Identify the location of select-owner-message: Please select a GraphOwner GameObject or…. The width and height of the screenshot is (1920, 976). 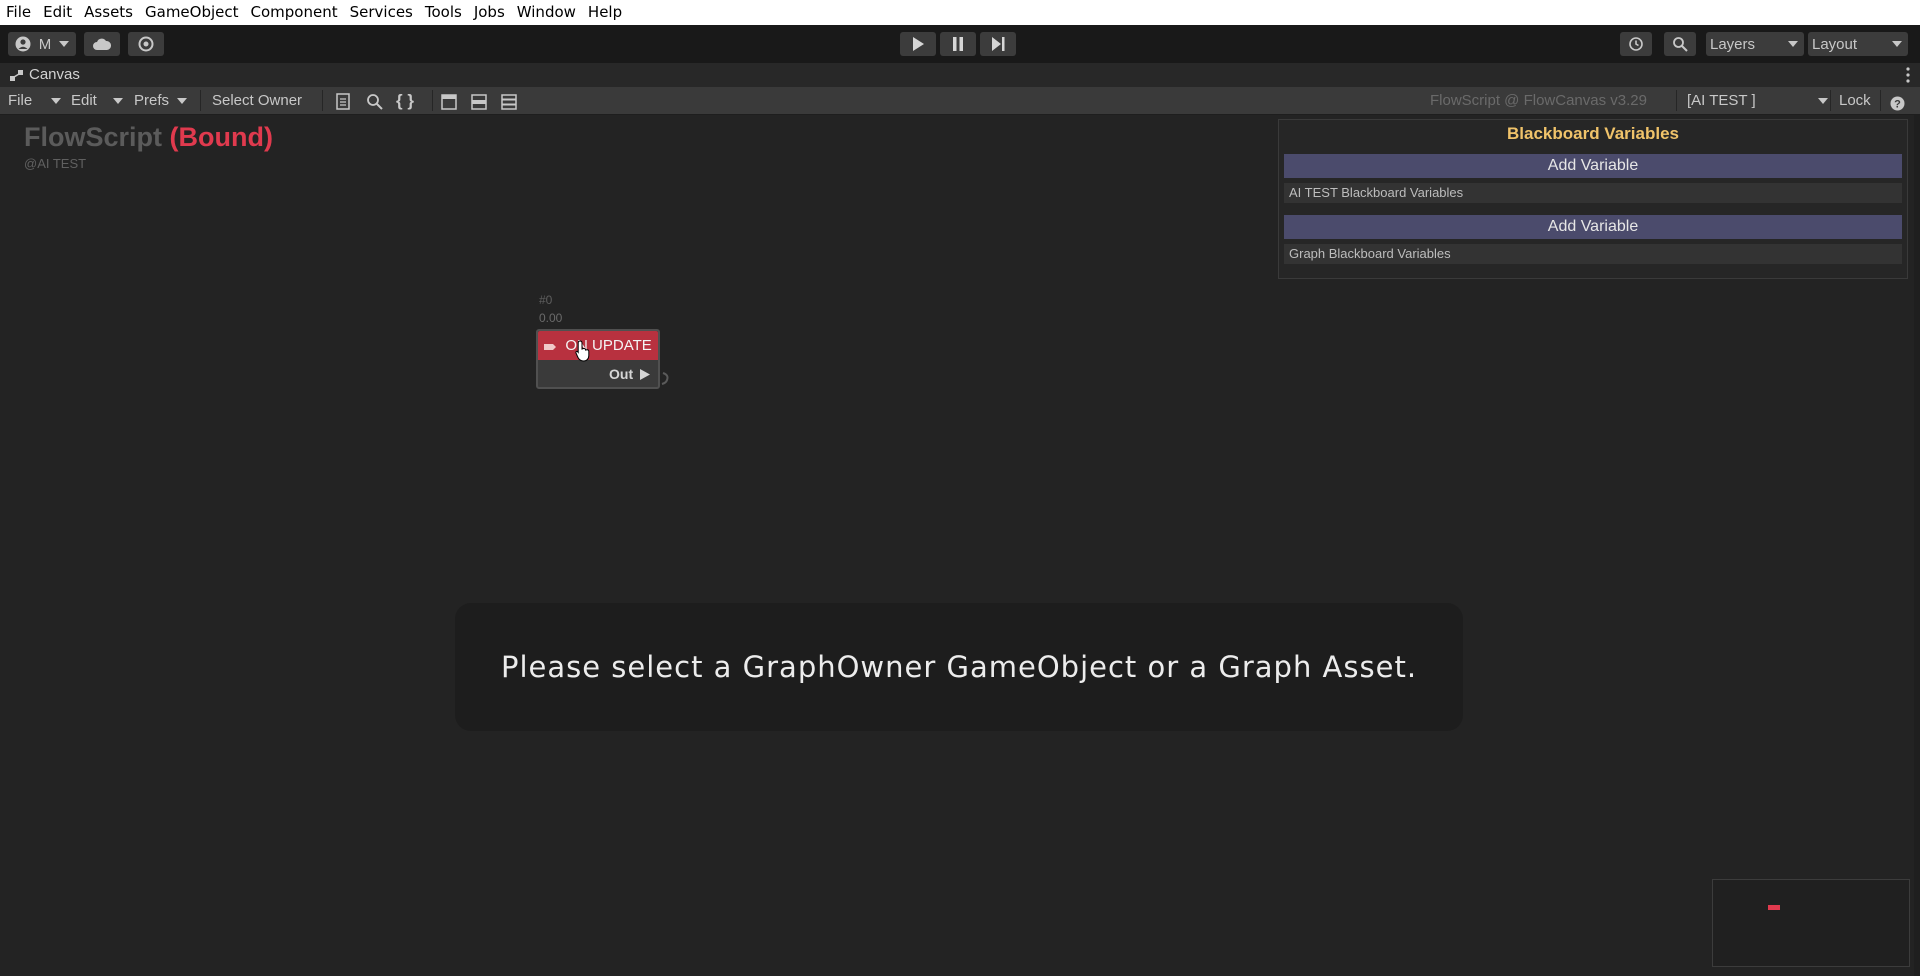
(959, 667).